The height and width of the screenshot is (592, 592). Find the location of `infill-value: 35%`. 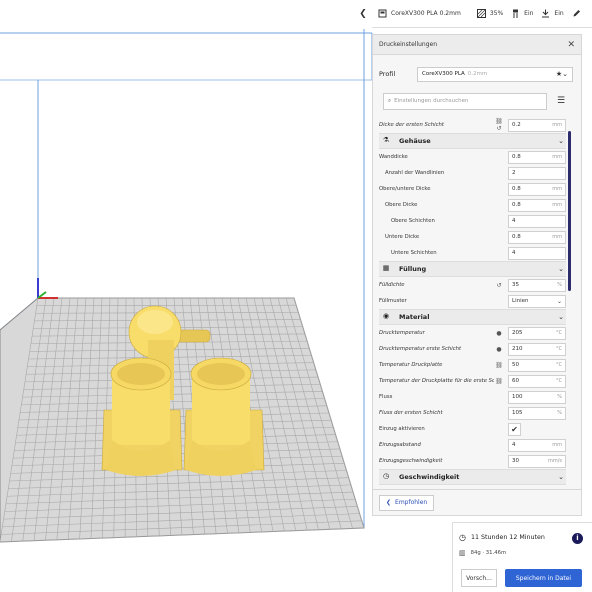

infill-value: 35% is located at coordinates (496, 13).